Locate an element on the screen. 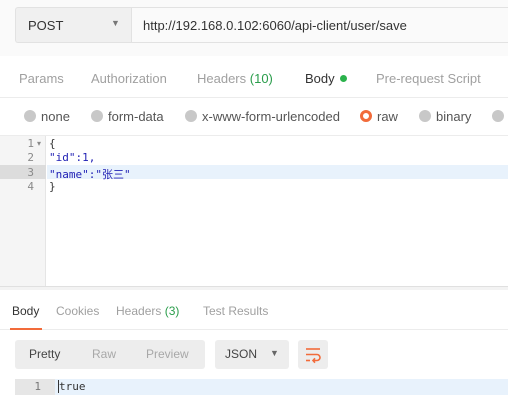 The width and height of the screenshot is (508, 406). tab-response-headers: Headers (3) is located at coordinates (147, 311).